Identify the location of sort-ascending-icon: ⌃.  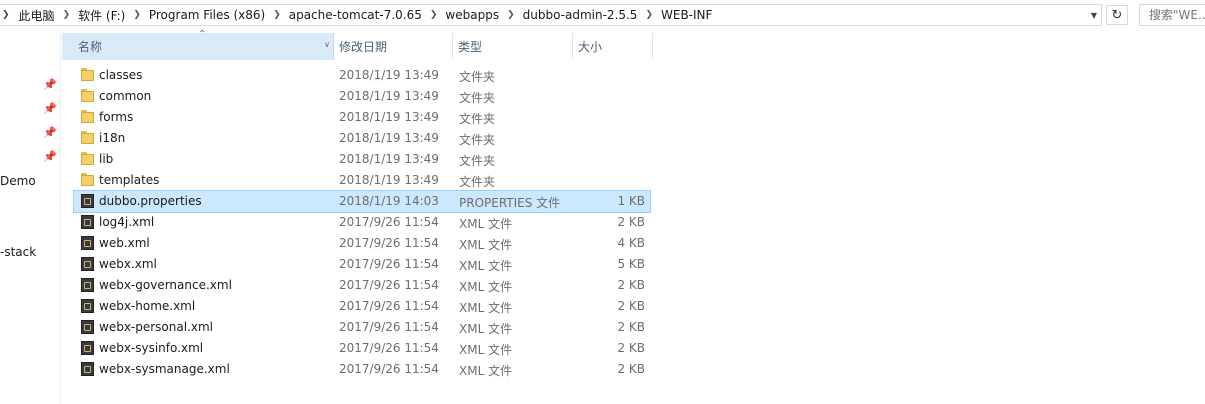
(202, 34).